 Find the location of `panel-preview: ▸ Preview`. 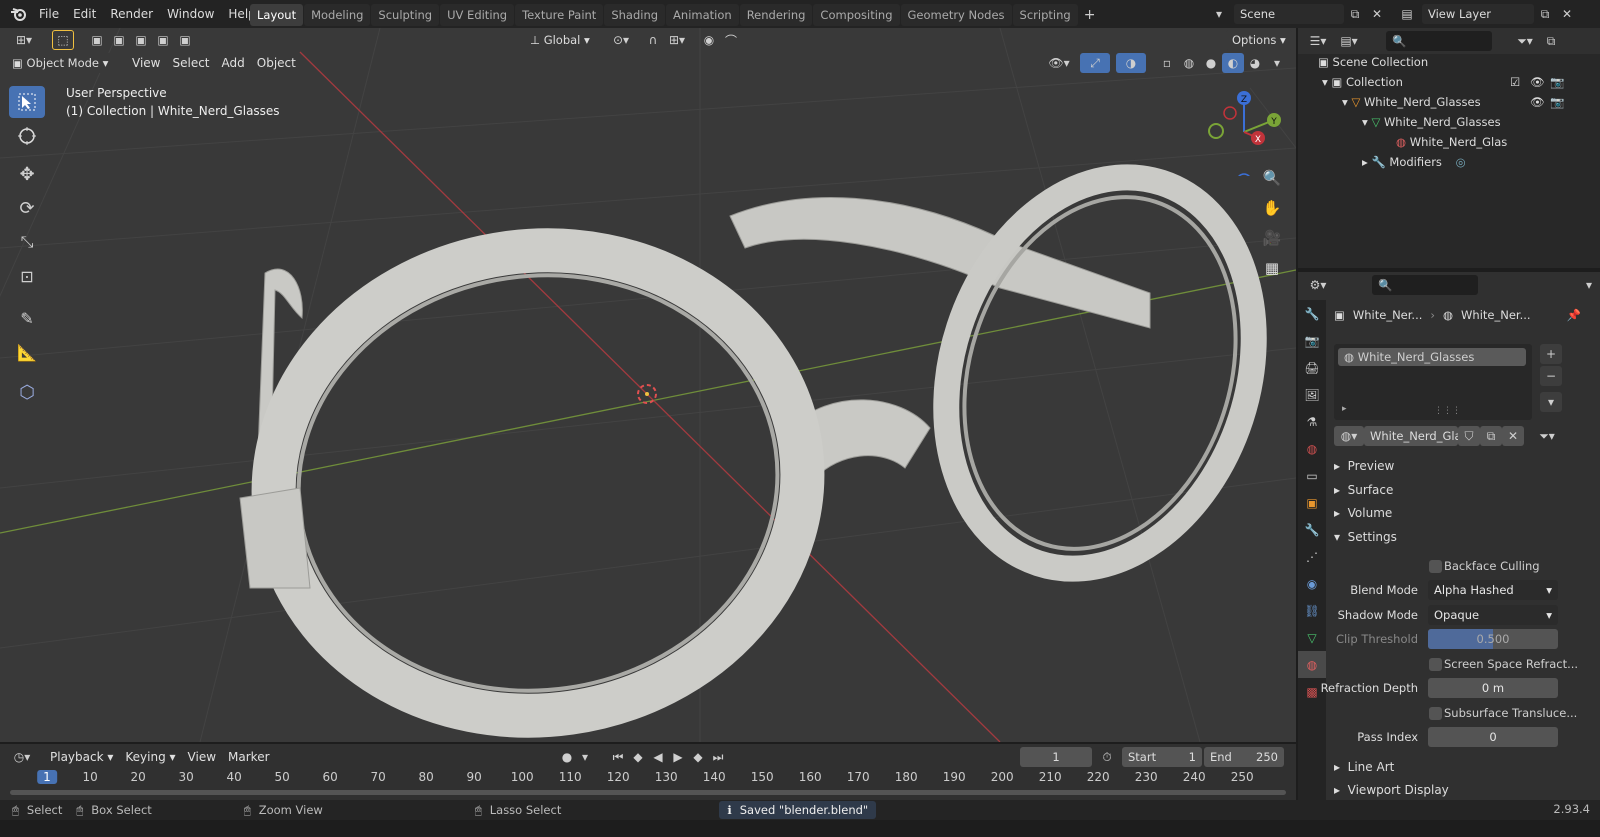

panel-preview: ▸ Preview is located at coordinates (1364, 466).